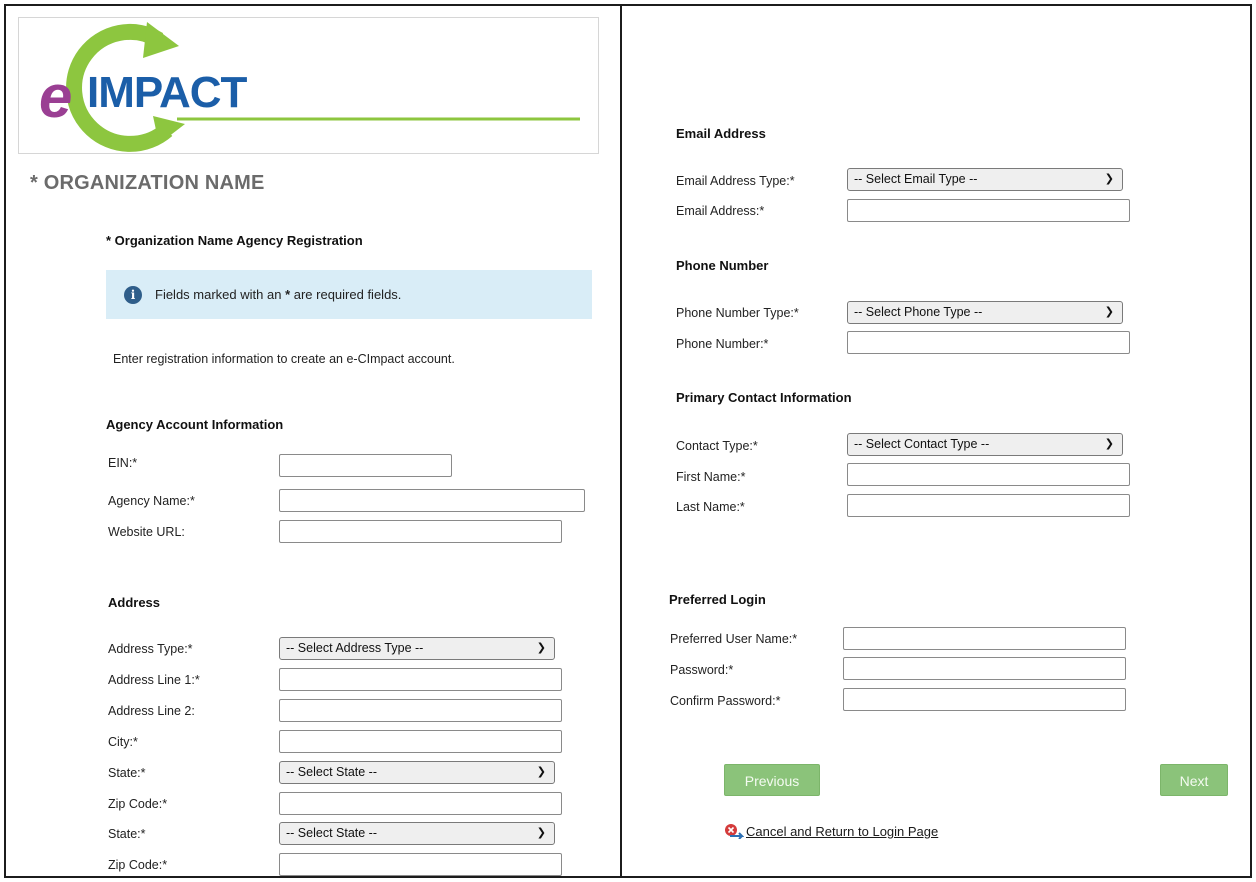 This screenshot has height=882, width=1256. I want to click on password-input, so click(984, 668).